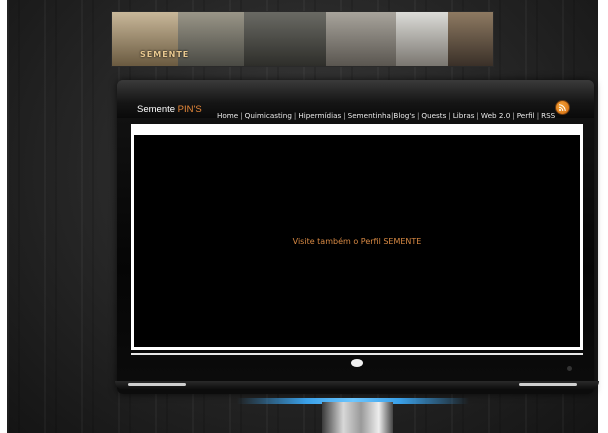  Describe the element at coordinates (495, 115) in the screenshot. I see `nav-web20: Web 2.0` at that location.